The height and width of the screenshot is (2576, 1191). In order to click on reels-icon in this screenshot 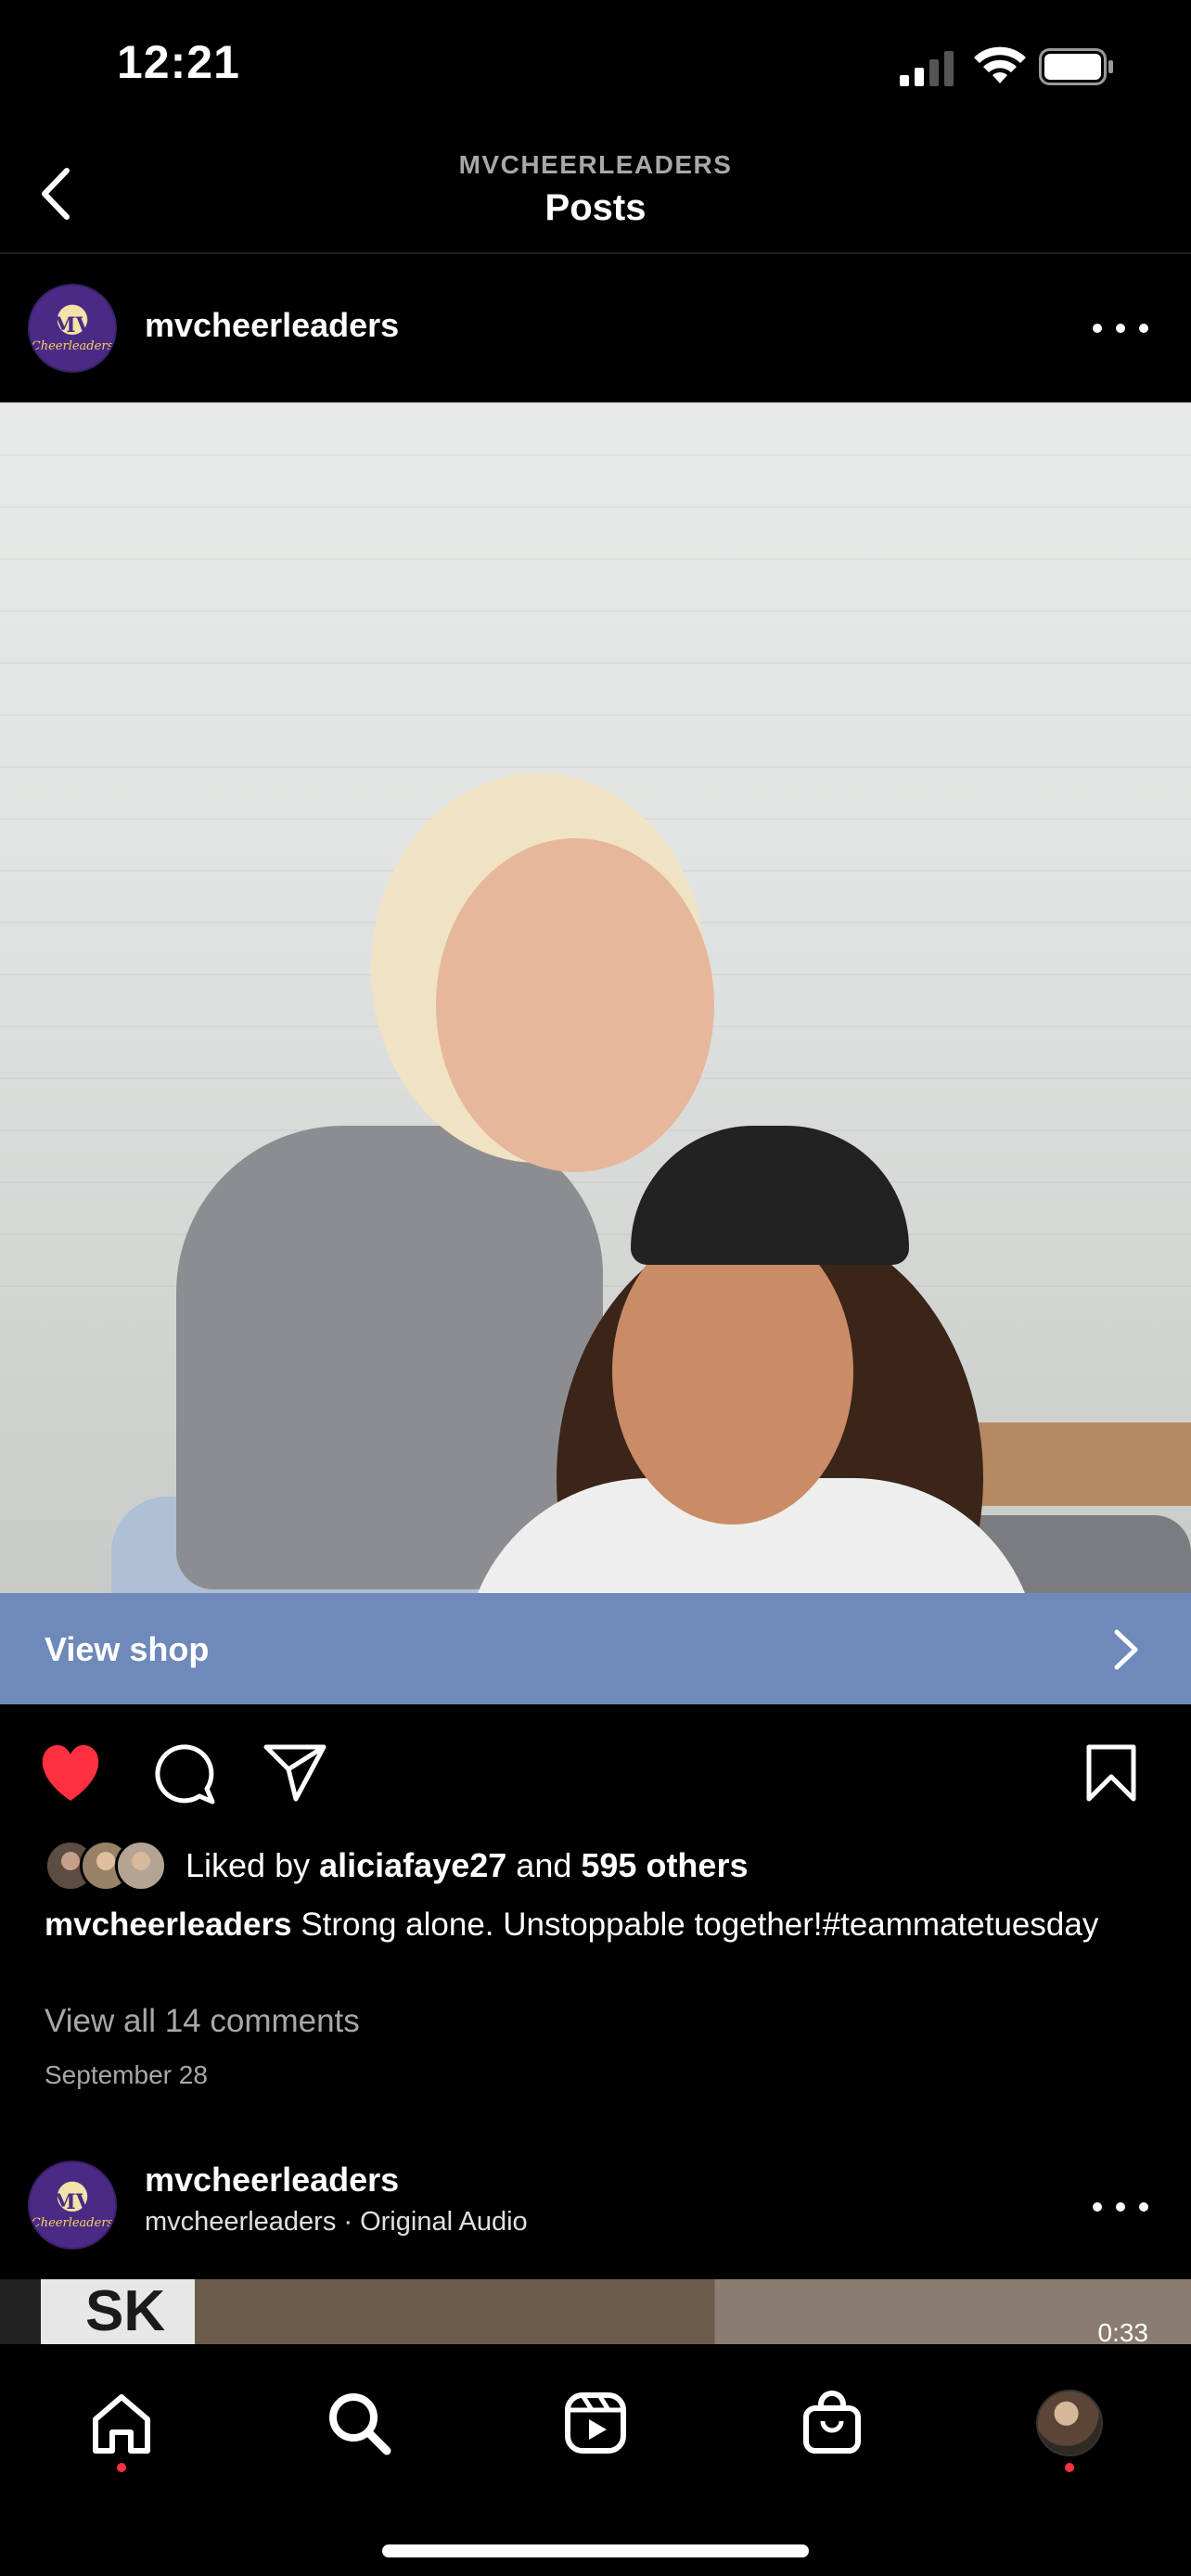, I will do `click(595, 2423)`.